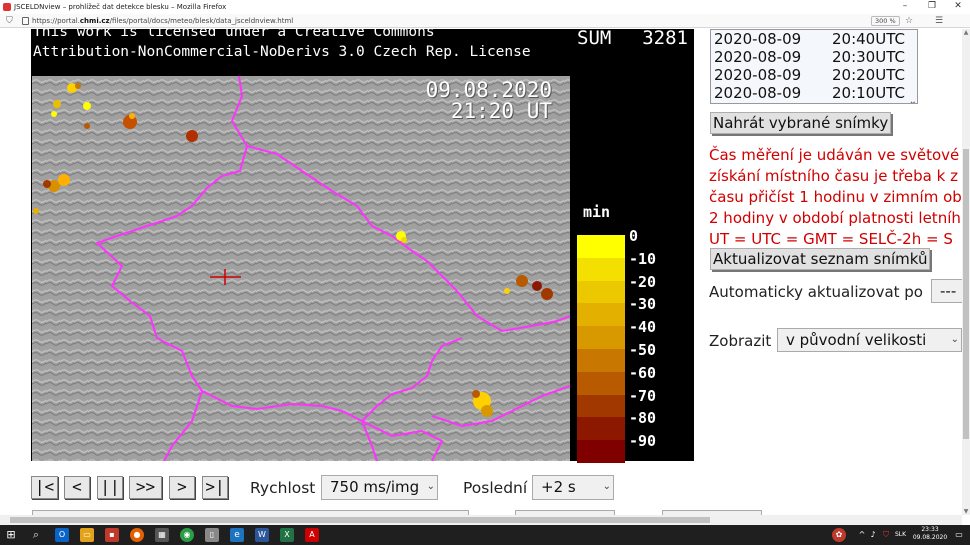 This screenshot has height=545, width=970. What do you see at coordinates (110, 487) in the screenshot?
I see `pause-button: ||` at bounding box center [110, 487].